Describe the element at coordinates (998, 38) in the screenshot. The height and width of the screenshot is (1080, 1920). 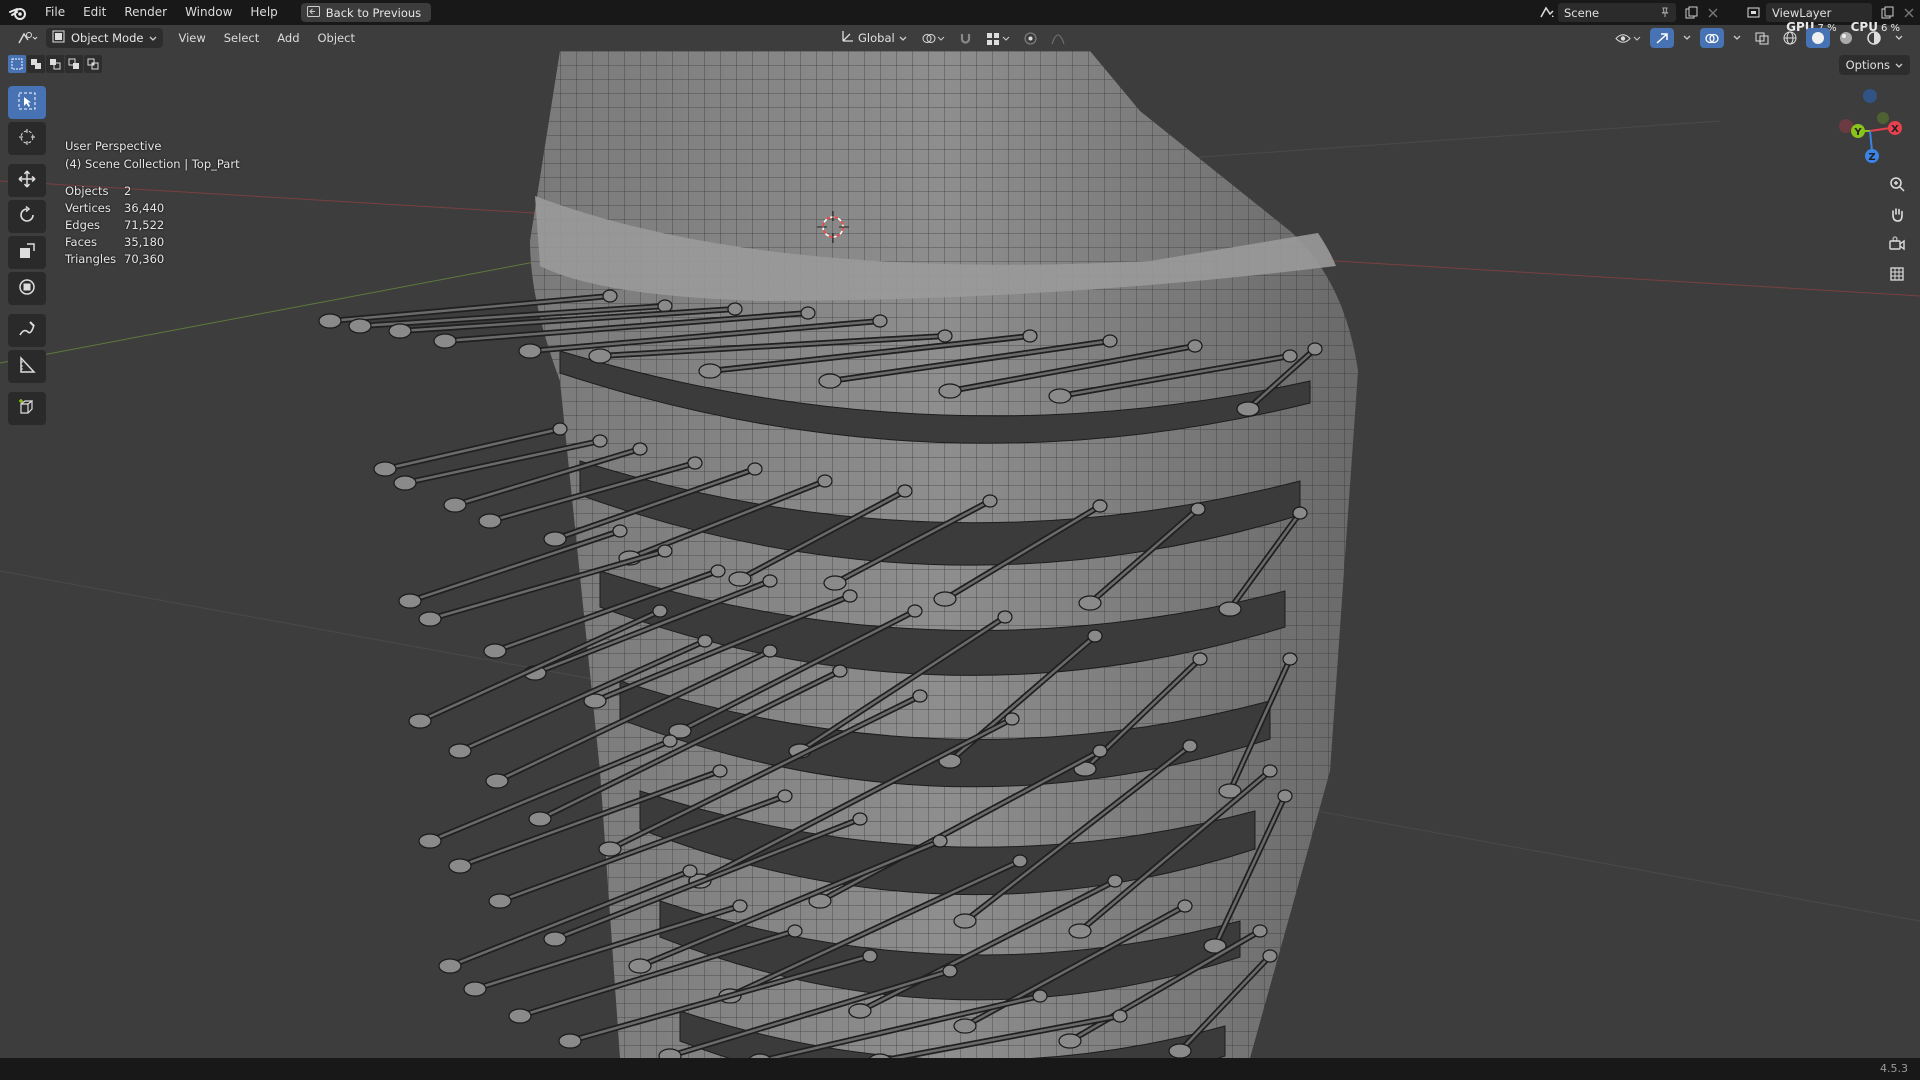
I see `snap-target-dropdown` at that location.